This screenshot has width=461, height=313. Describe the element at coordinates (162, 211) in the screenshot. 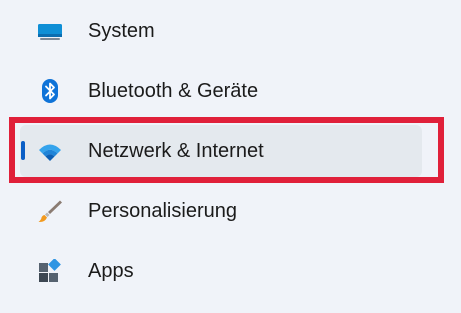

I see `nav-item-label: Personalisierung` at that location.